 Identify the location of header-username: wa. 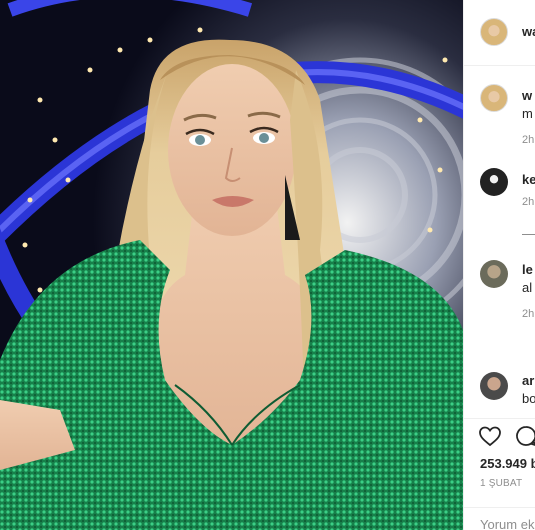
(528, 31).